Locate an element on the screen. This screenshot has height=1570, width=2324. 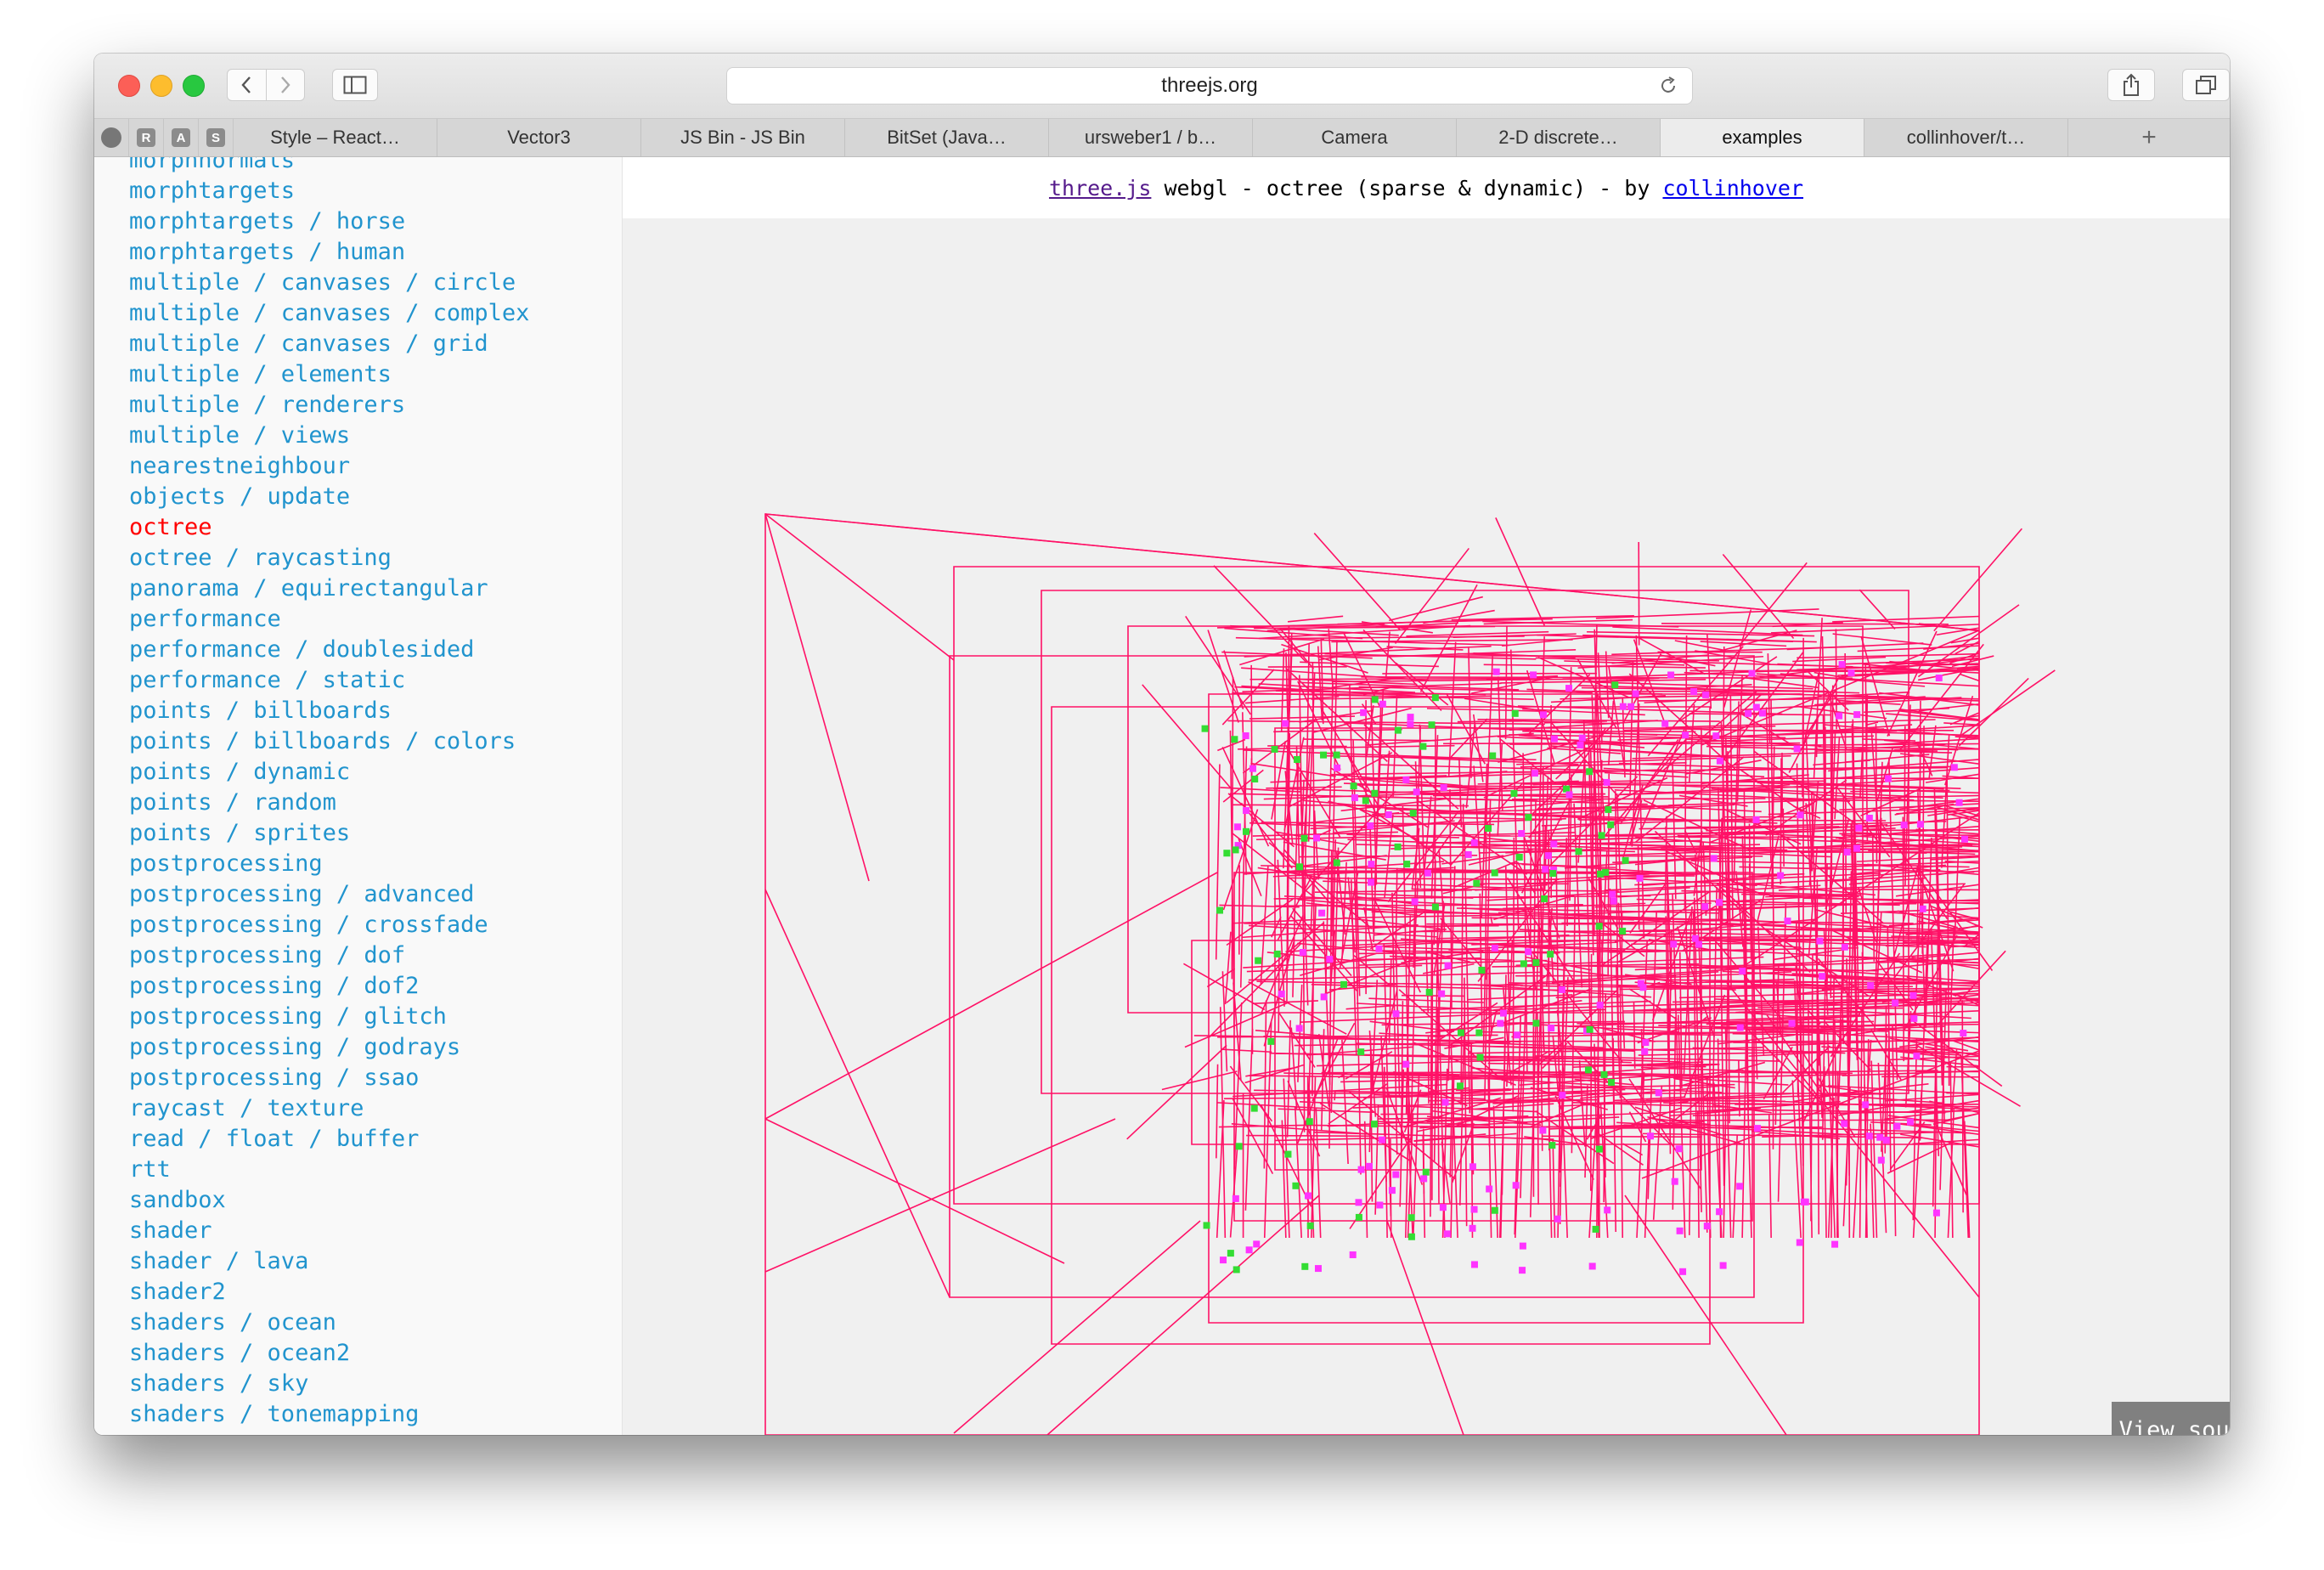
sidebar-link: performance / doublesided is located at coordinates (329, 650).